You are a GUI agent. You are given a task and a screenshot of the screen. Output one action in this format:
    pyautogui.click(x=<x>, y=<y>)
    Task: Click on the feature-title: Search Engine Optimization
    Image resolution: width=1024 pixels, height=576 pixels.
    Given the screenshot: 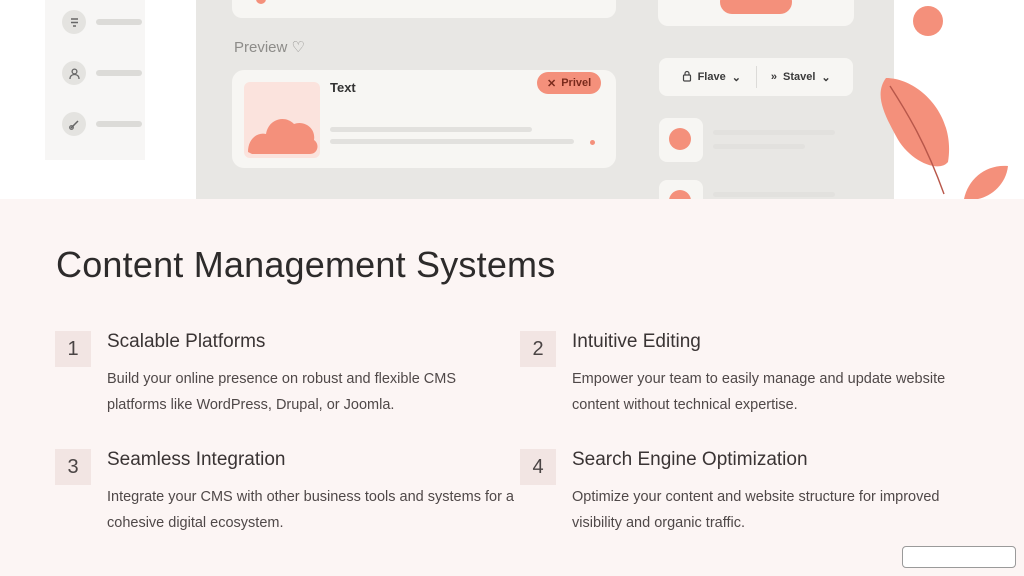 What is the action you would take?
    pyautogui.click(x=690, y=459)
    